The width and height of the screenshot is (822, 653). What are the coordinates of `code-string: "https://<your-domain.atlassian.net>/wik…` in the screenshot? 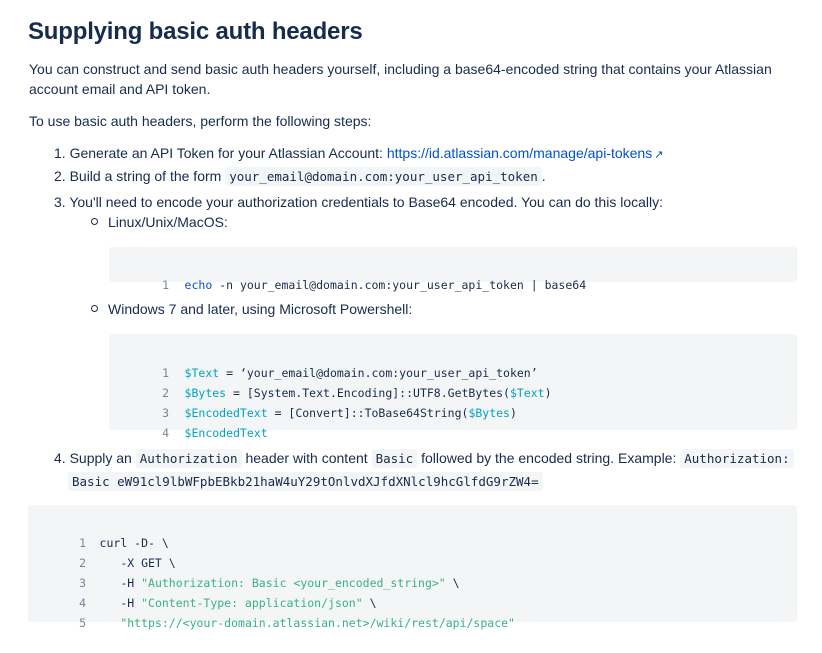 It's located at (317, 623).